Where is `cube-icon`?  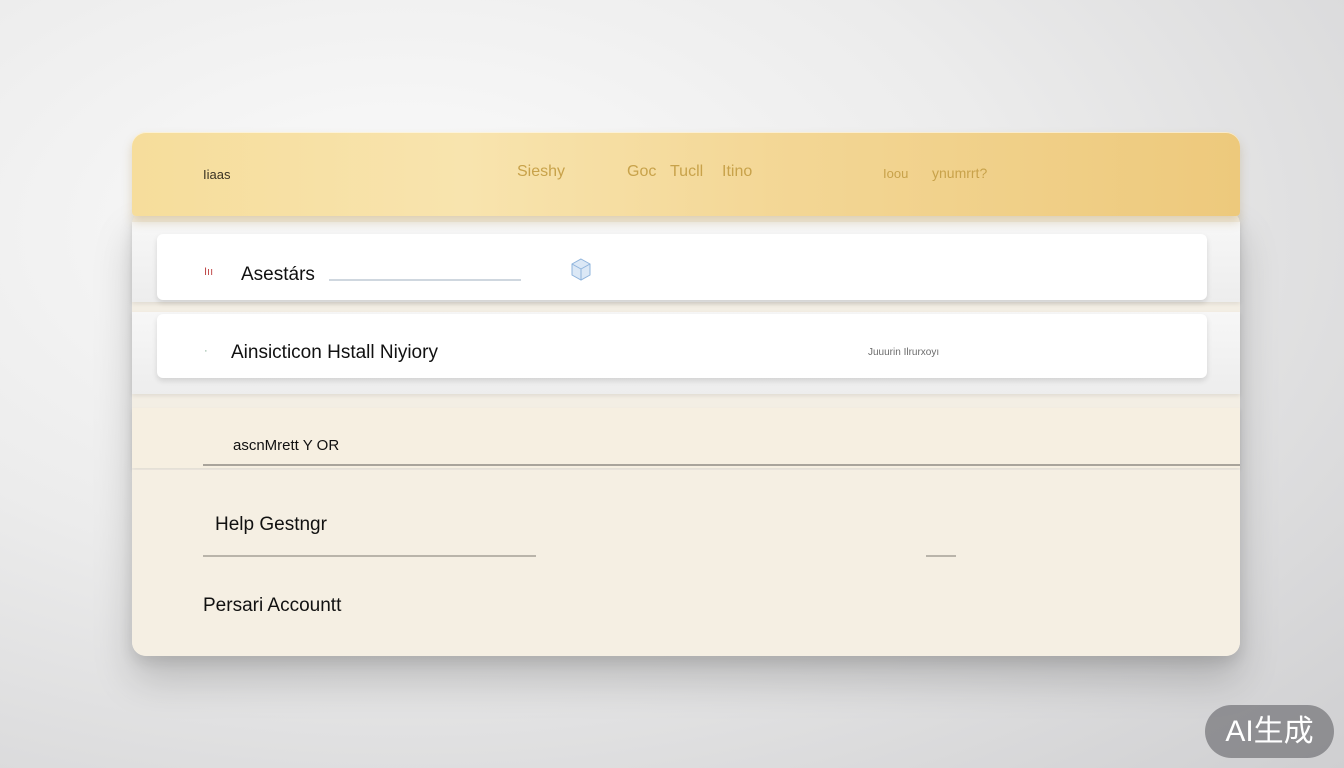 cube-icon is located at coordinates (581, 272).